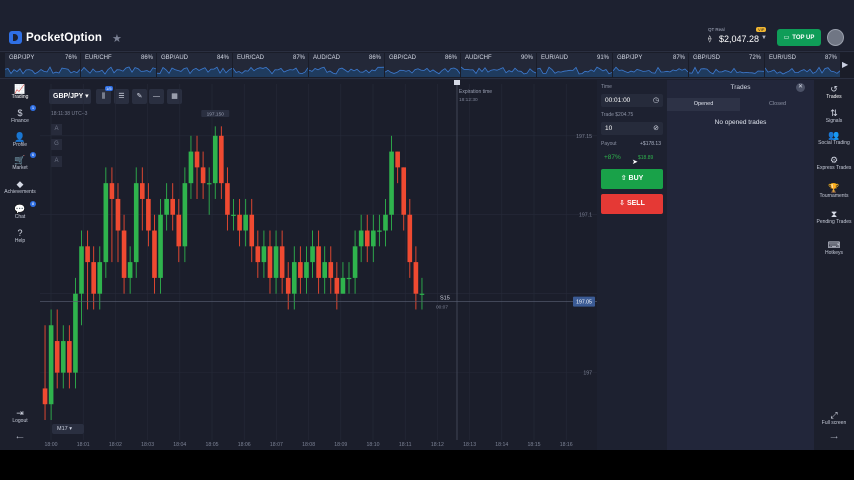 The width and height of the screenshot is (854, 480). What do you see at coordinates (422, 65) in the screenshot?
I see `ticker-item: GBP/CAD 86%` at bounding box center [422, 65].